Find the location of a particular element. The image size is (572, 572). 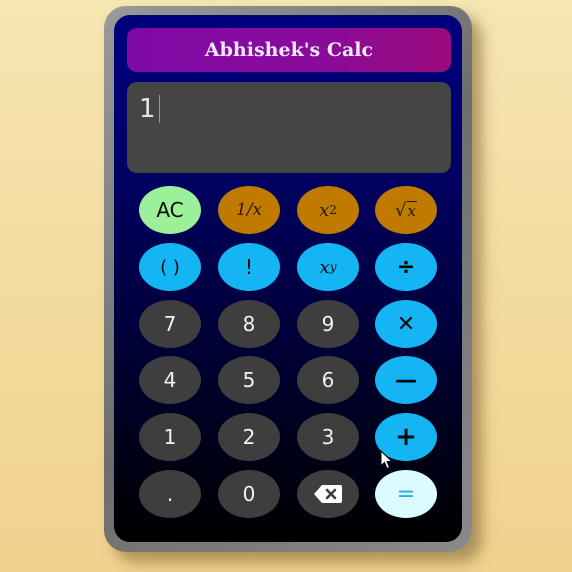

display-value: 1 is located at coordinates (147, 109).